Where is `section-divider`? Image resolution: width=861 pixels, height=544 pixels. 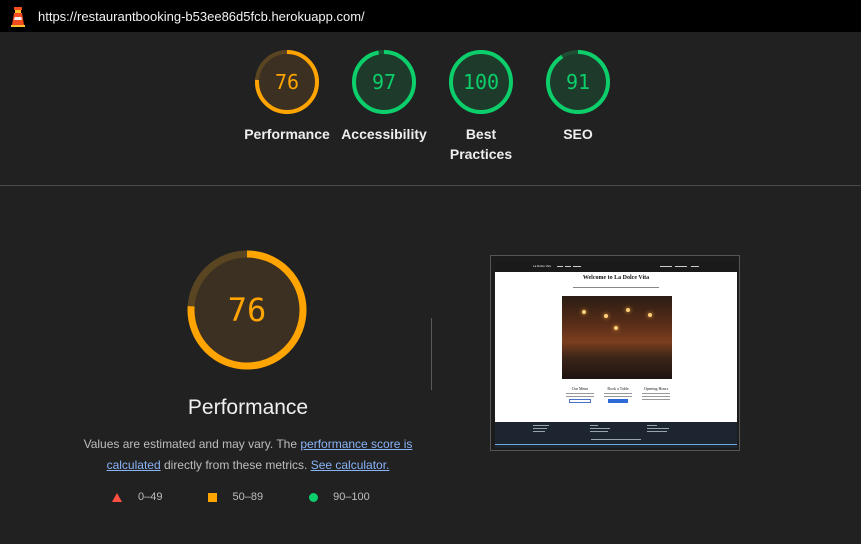 section-divider is located at coordinates (430, 185).